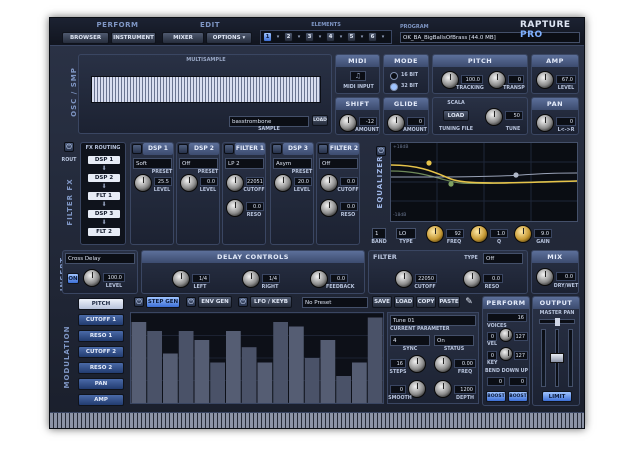  What do you see at coordinates (566, 276) in the screenshot?
I see `mix-value: 0.0` at bounding box center [566, 276].